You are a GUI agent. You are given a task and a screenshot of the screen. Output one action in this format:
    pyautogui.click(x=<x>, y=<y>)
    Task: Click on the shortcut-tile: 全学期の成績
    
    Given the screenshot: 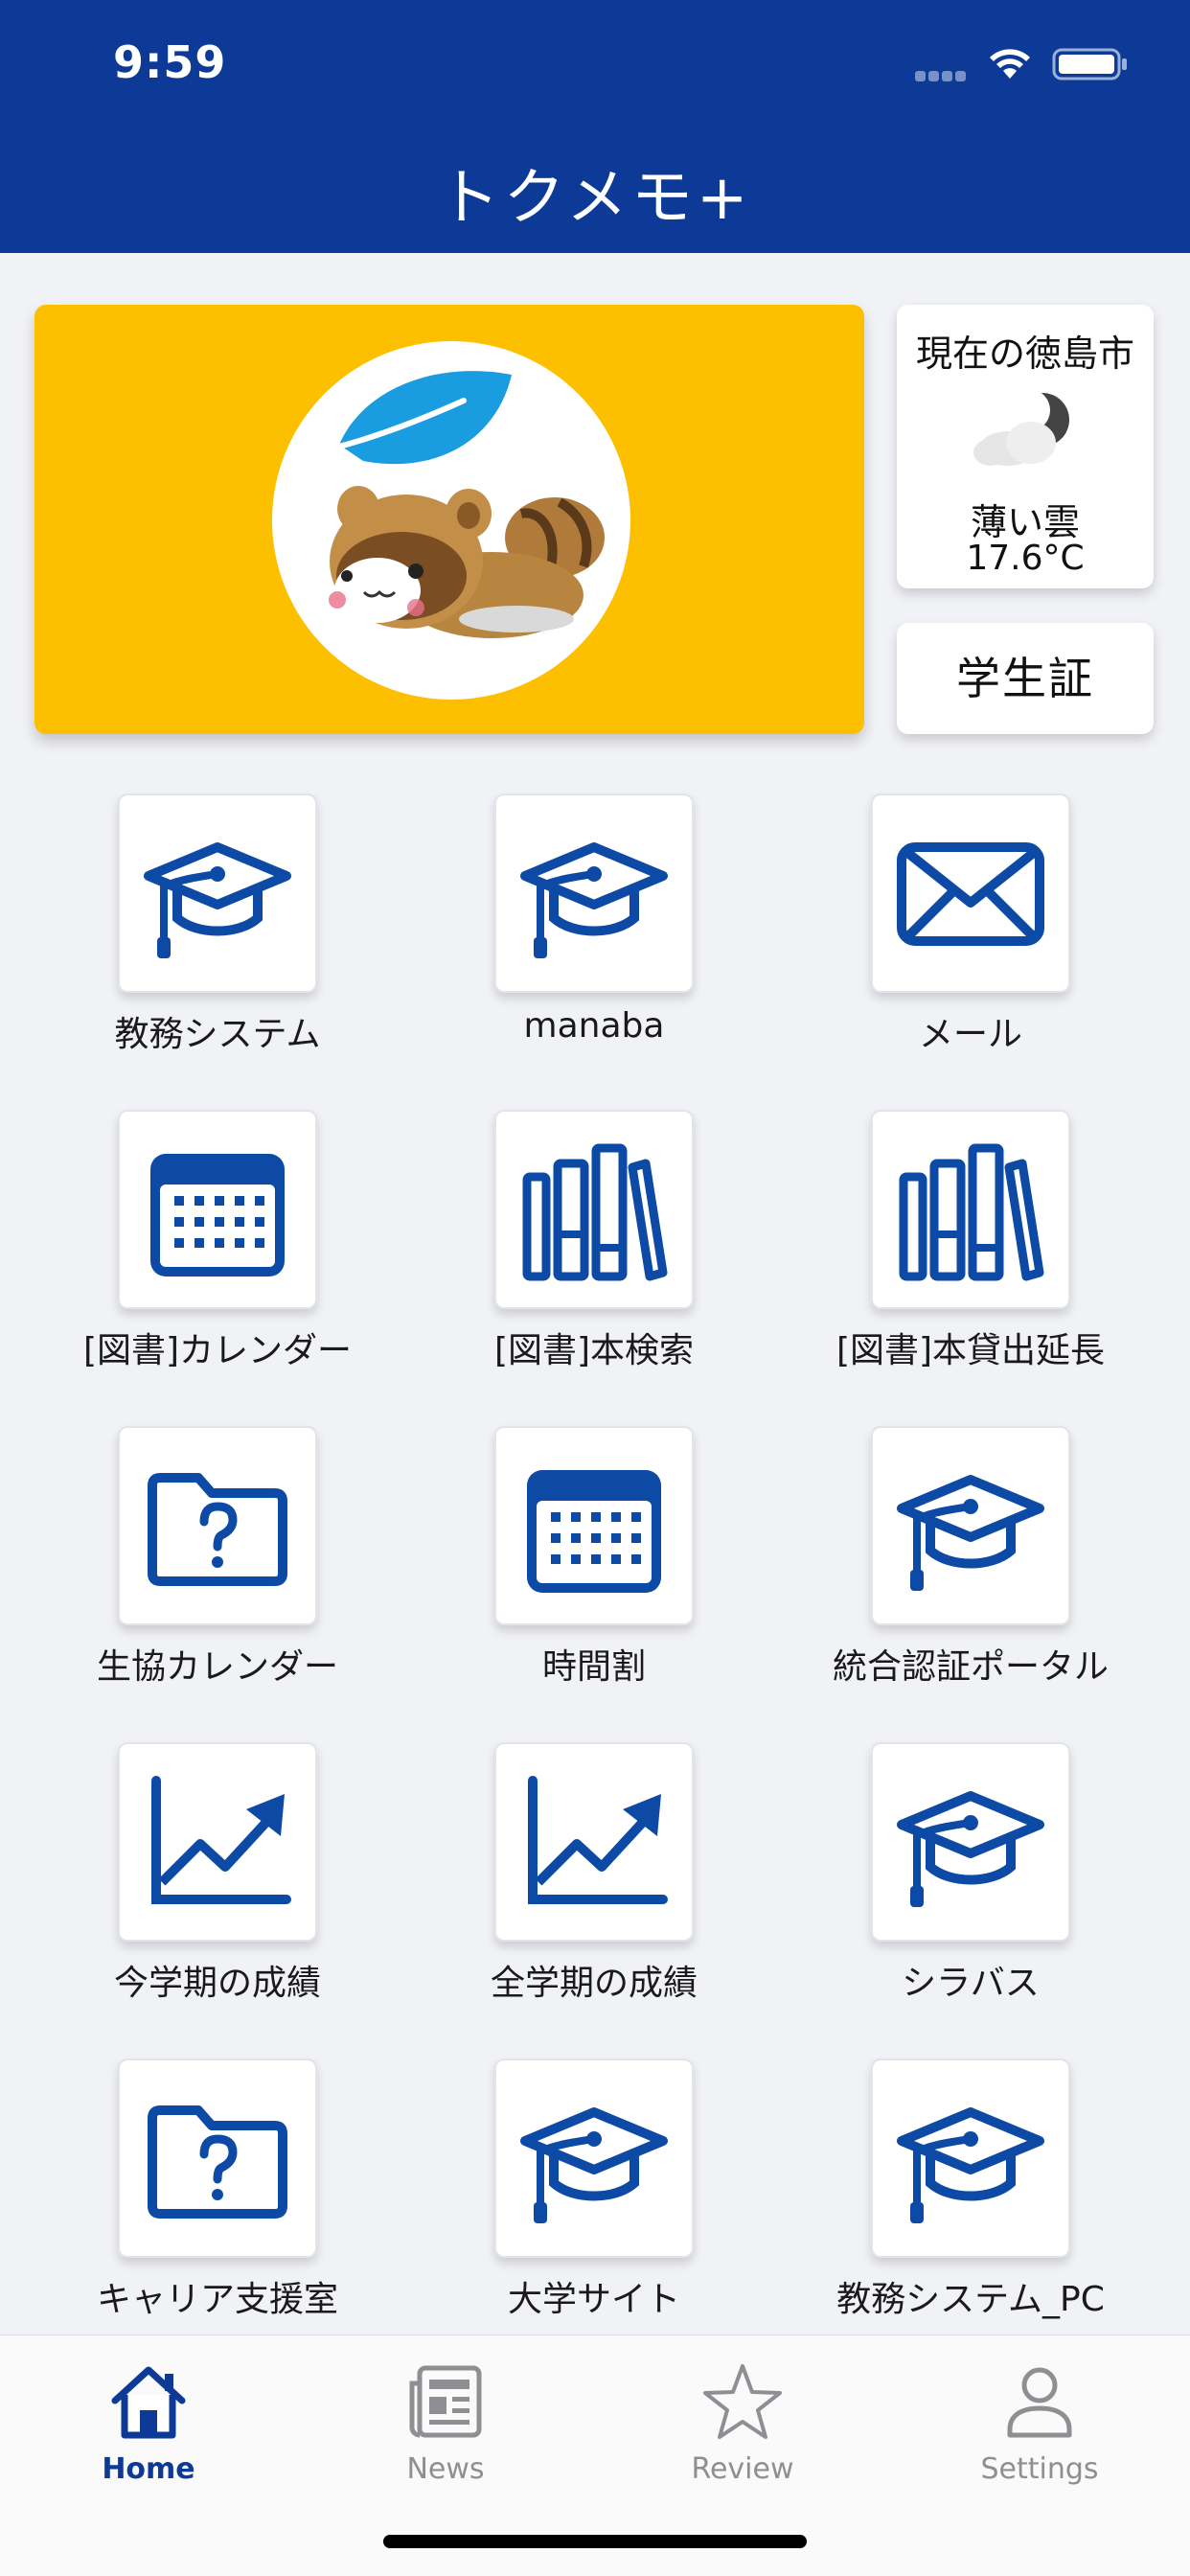 What is the action you would take?
    pyautogui.click(x=583, y=1881)
    